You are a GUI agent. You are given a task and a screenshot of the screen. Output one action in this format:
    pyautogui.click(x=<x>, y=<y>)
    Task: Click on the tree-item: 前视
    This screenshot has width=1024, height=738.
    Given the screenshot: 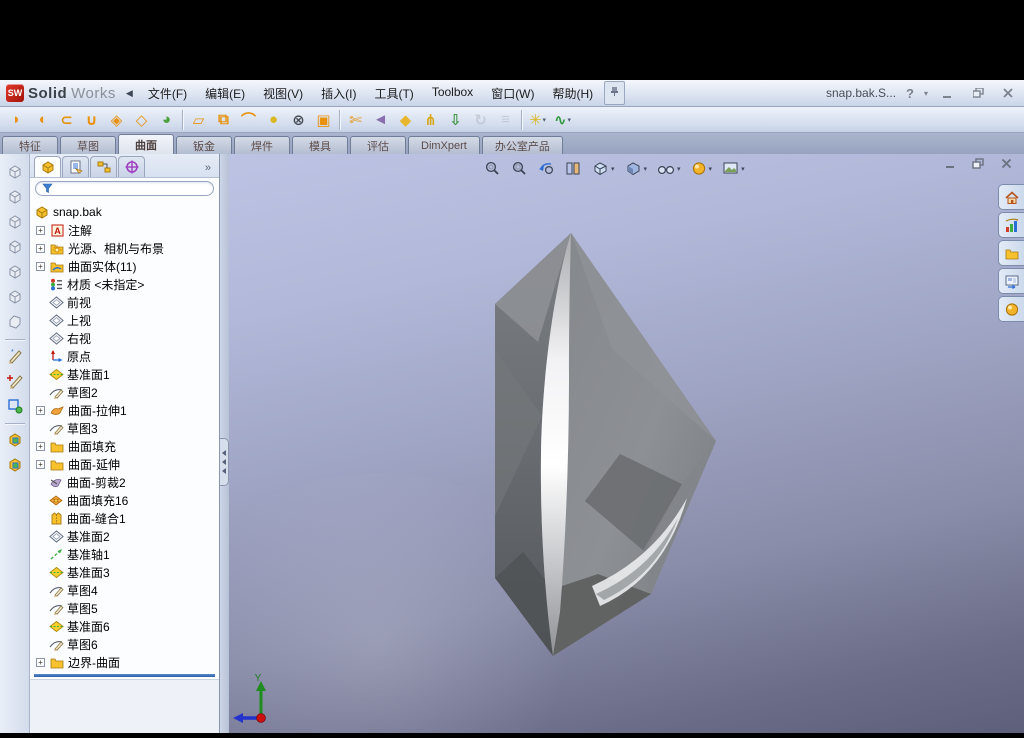 What is the action you would take?
    pyautogui.click(x=126, y=302)
    